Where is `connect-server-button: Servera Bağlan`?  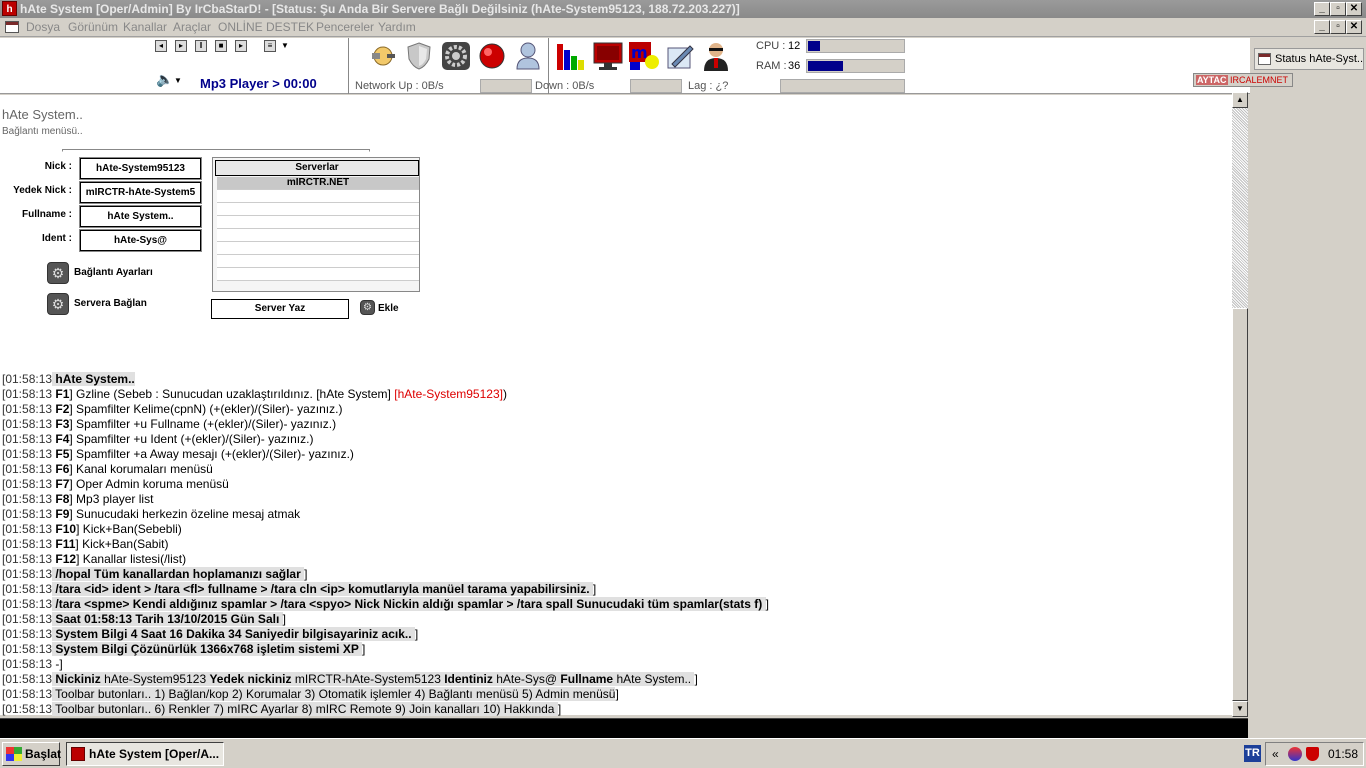 connect-server-button: Servera Bağlan is located at coordinates (110, 303).